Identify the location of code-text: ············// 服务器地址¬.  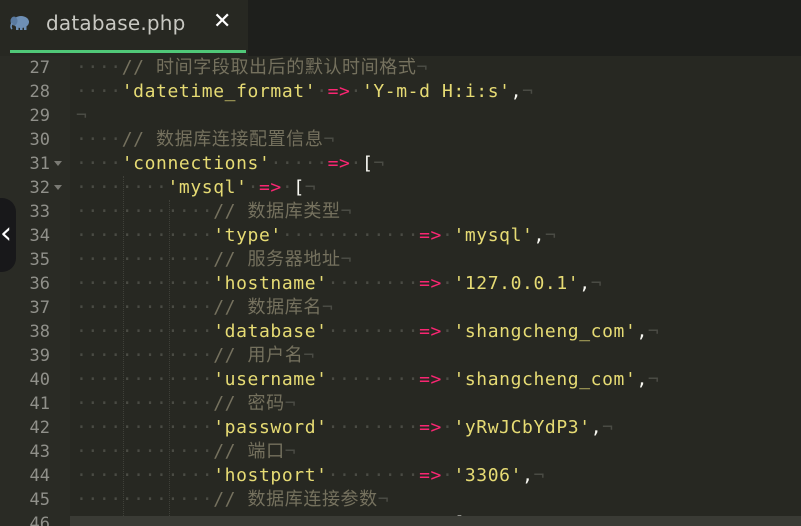
(214, 260).